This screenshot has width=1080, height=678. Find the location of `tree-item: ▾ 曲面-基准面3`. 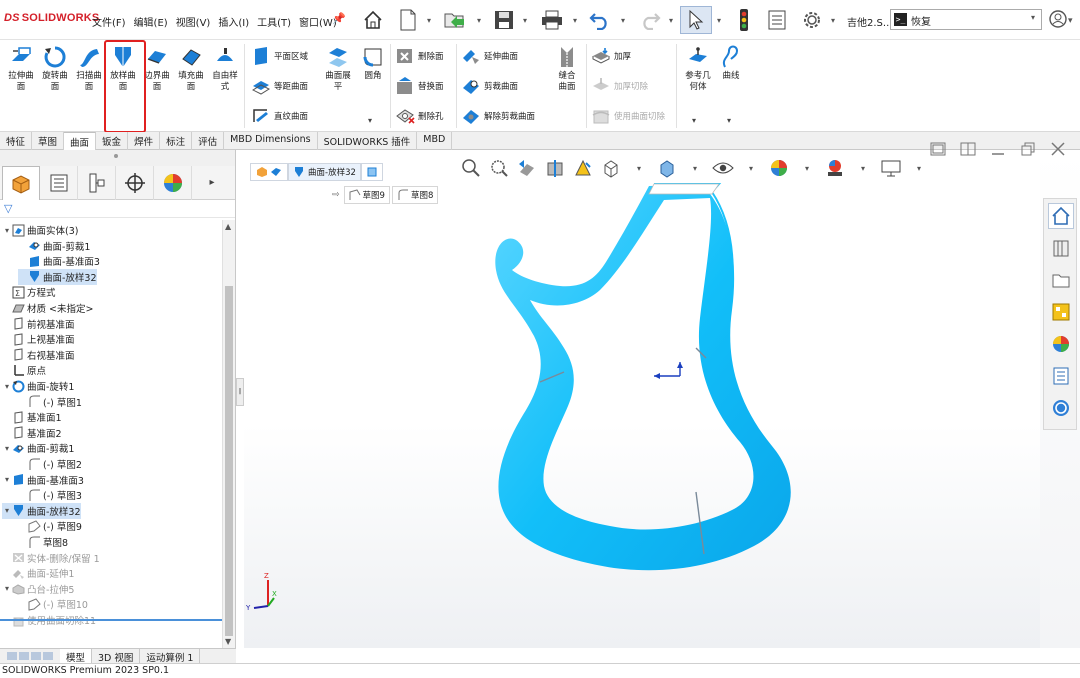

tree-item: ▾ 曲面-基准面3 is located at coordinates (43, 480).